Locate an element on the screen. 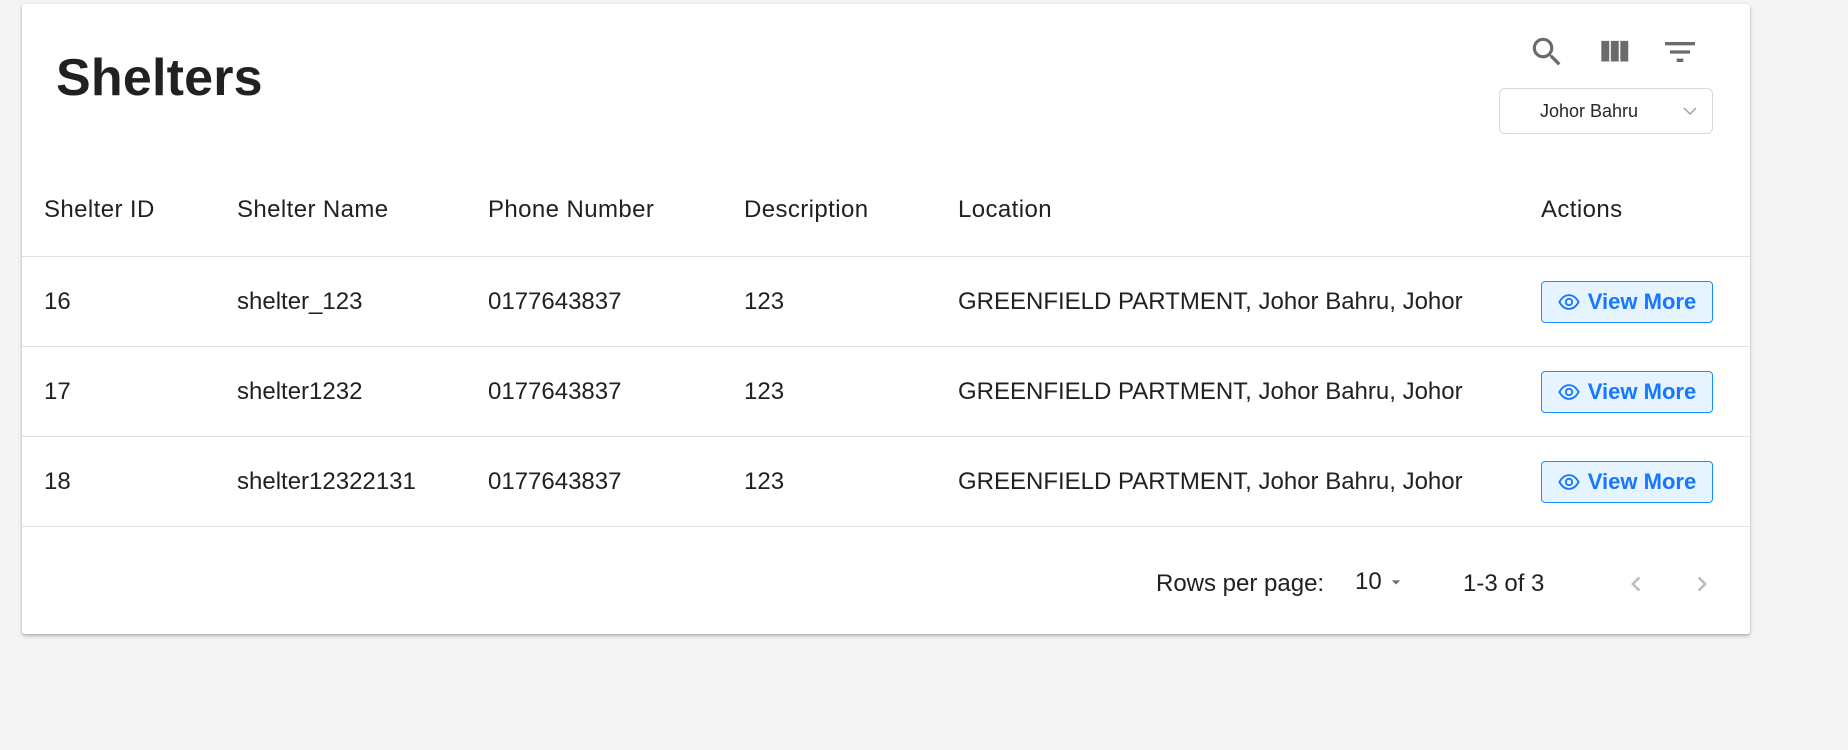 This screenshot has width=1848, height=750. next-page-button is located at coordinates (1702, 584).